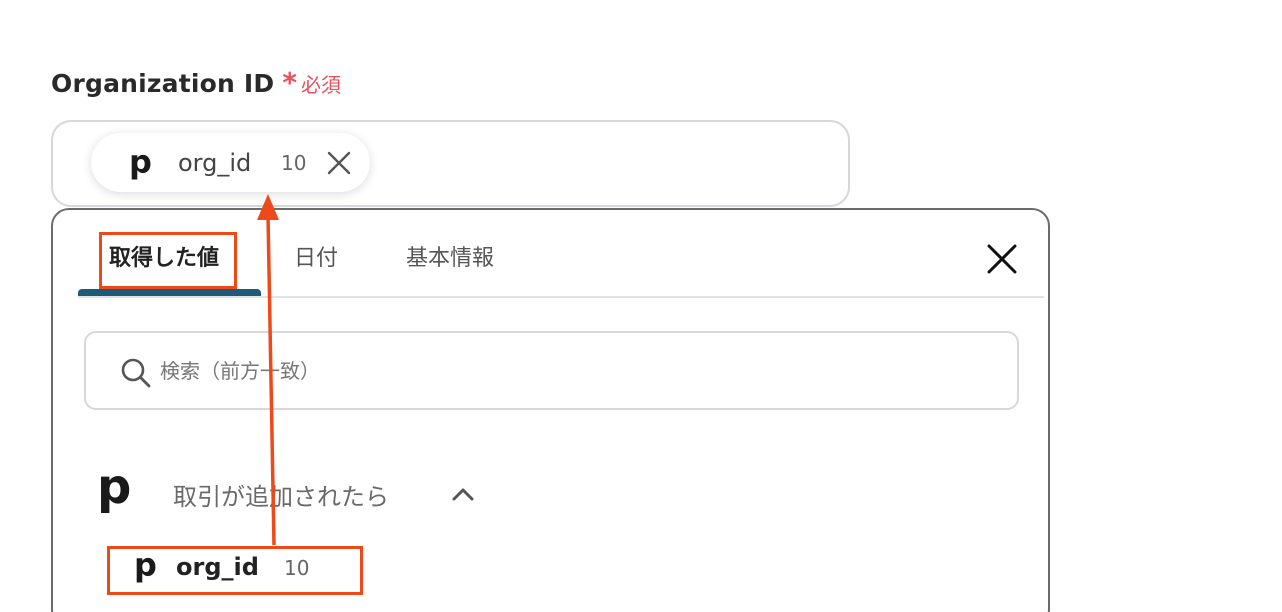 The width and height of the screenshot is (1282, 612). Describe the element at coordinates (163, 83) in the screenshot. I see `field-label-text: Organization ID` at that location.